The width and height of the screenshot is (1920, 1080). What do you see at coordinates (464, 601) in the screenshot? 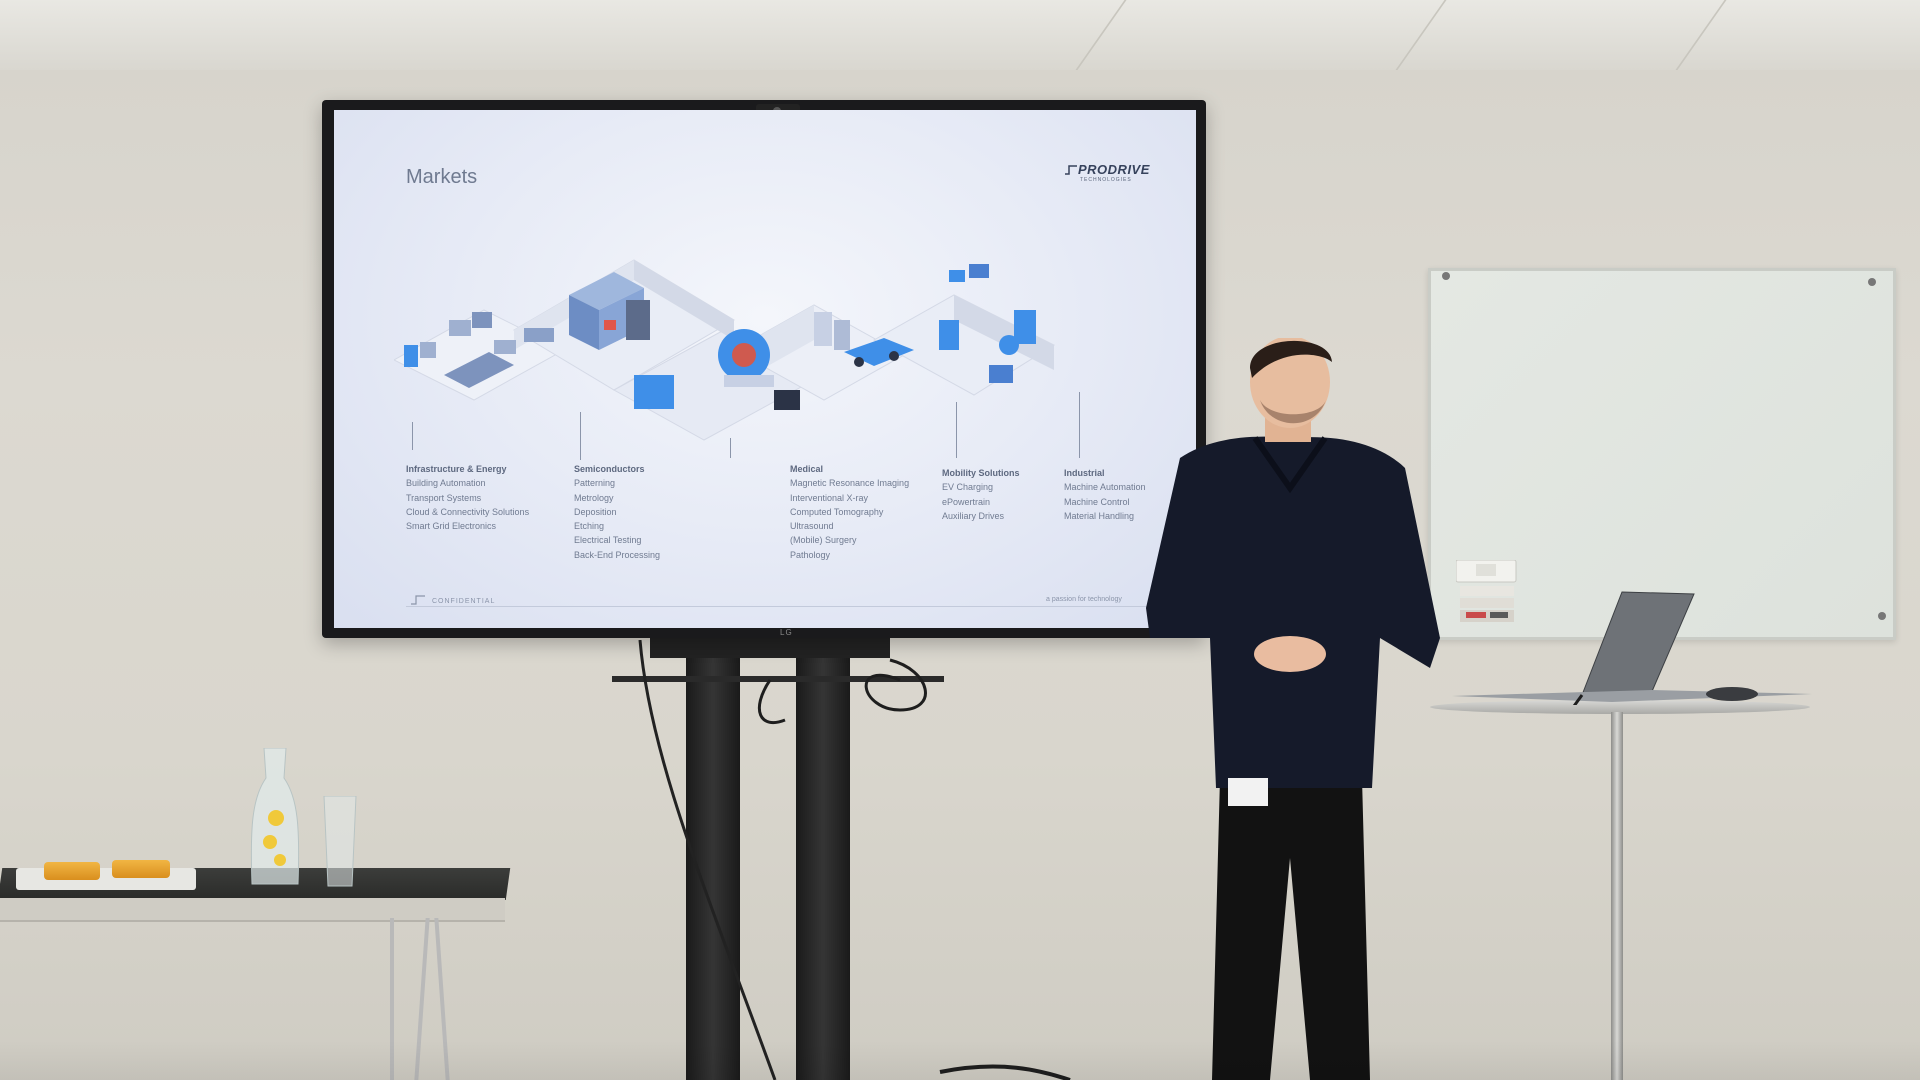
I see `confidential-label: CONFIDENTIAL` at bounding box center [464, 601].